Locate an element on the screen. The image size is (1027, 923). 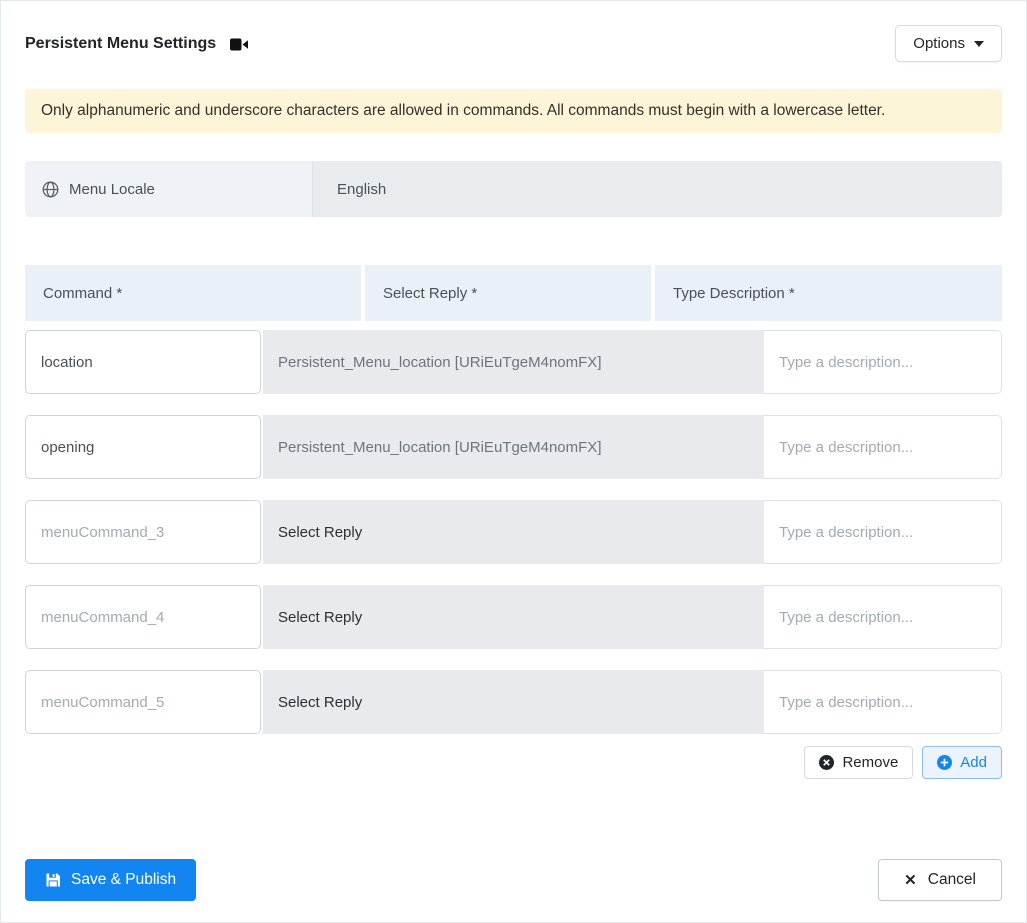
options-button: Options is located at coordinates (948, 43).